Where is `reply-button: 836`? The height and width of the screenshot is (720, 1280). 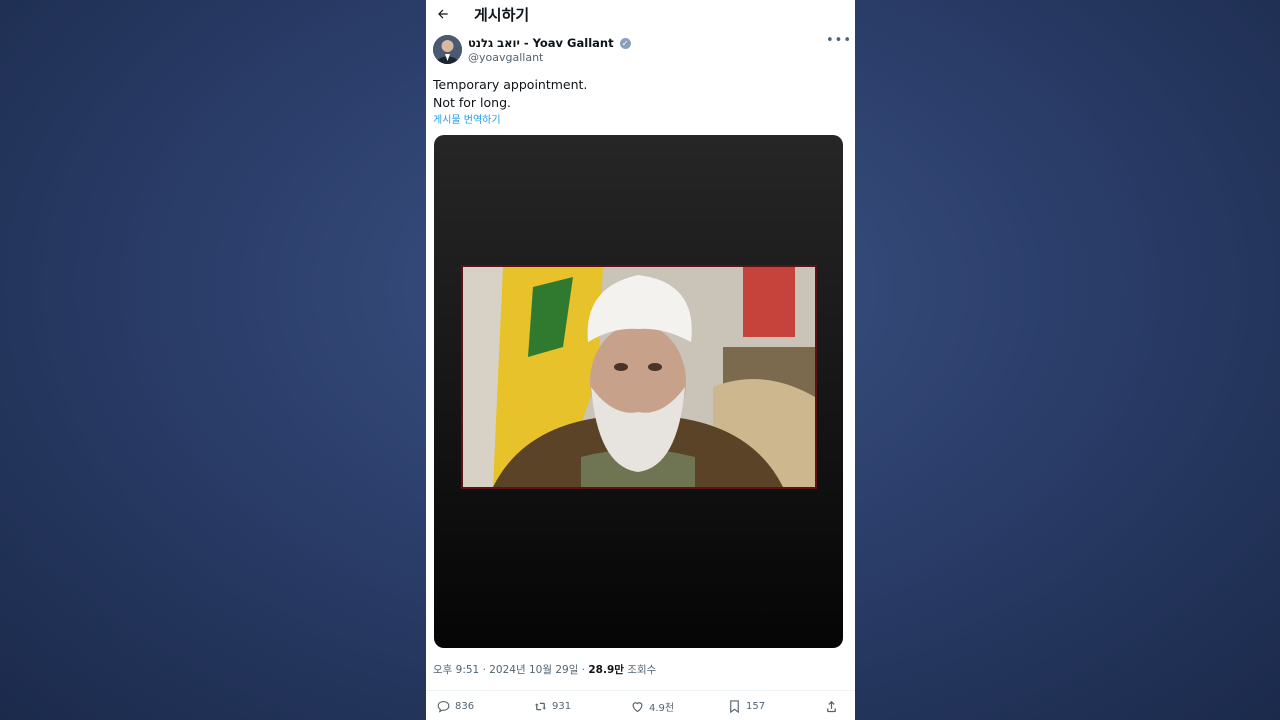
reply-button: 836 is located at coordinates (455, 706).